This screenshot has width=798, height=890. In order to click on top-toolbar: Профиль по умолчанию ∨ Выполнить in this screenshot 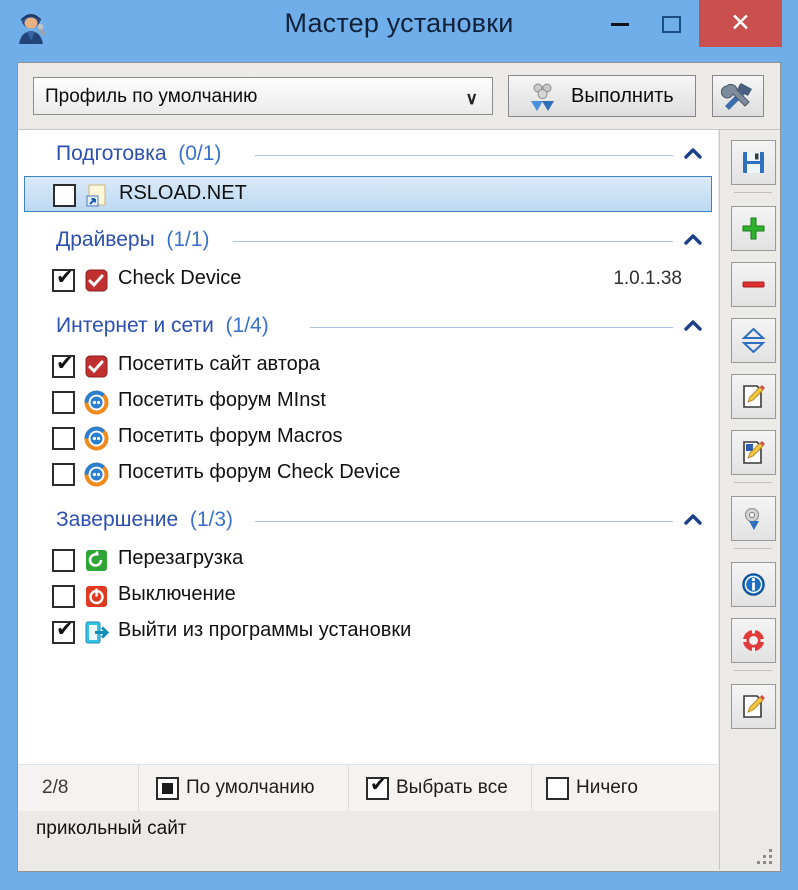, I will do `click(399, 96)`.